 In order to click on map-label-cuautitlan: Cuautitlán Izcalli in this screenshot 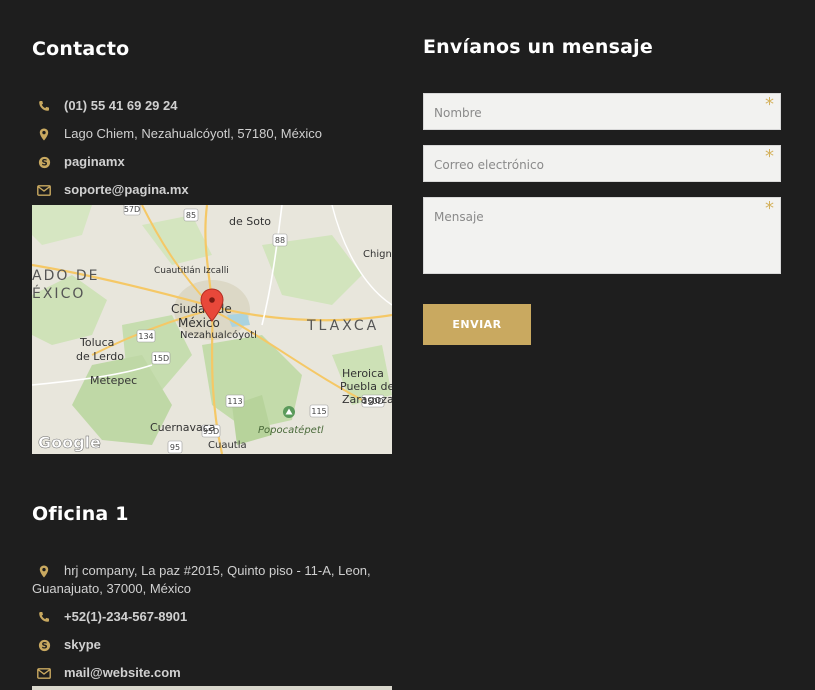, I will do `click(191, 271)`.